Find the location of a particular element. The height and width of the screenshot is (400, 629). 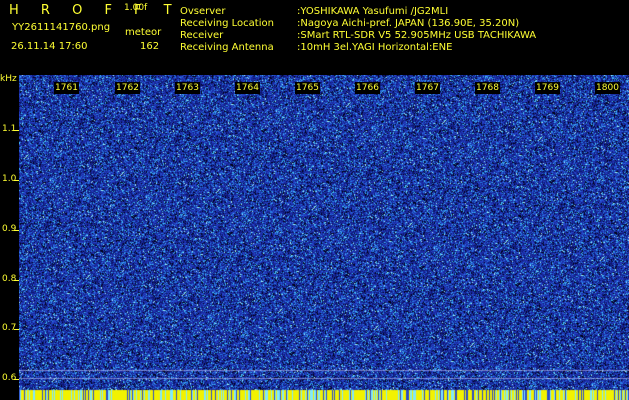

time-label: 1800 is located at coordinates (607, 88).